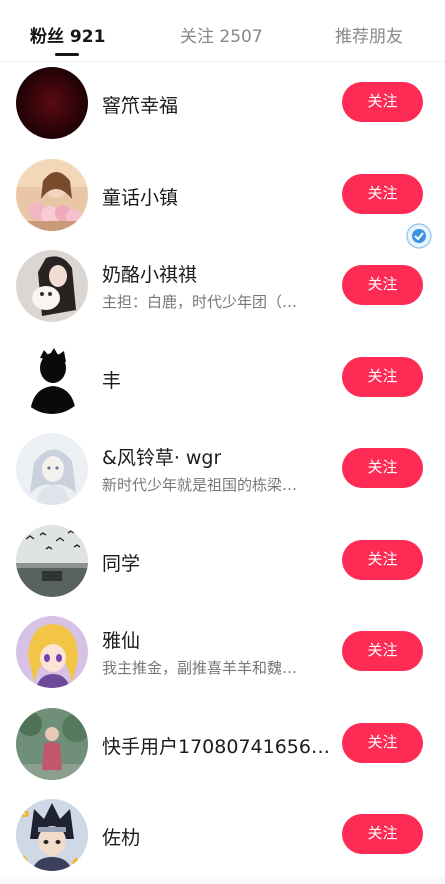  Describe the element at coordinates (221, 34) in the screenshot. I see `tab-following: 关注 2507` at that location.